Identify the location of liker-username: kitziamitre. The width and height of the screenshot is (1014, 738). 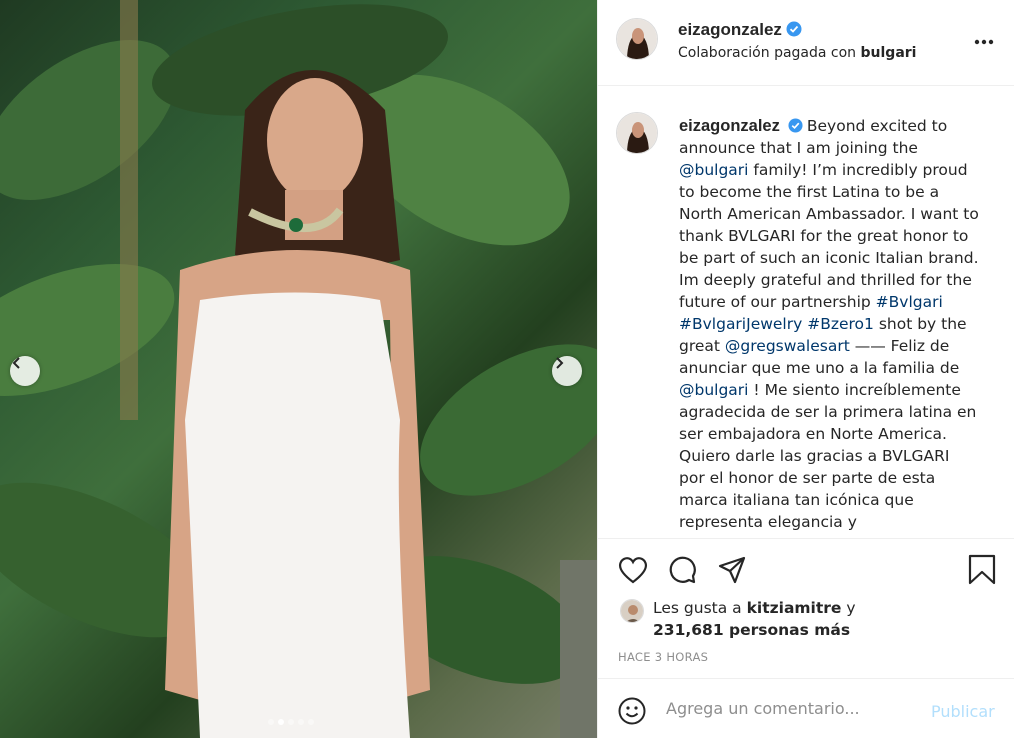
(794, 608).